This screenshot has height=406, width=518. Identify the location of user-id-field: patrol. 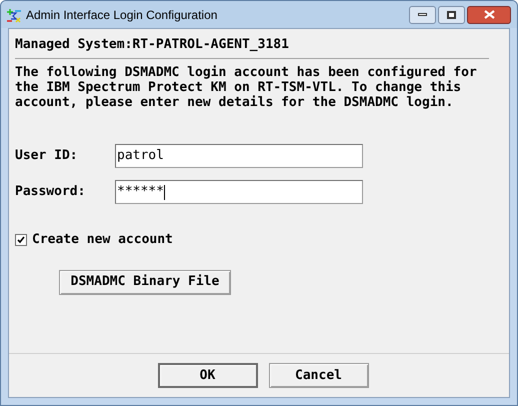
(239, 156).